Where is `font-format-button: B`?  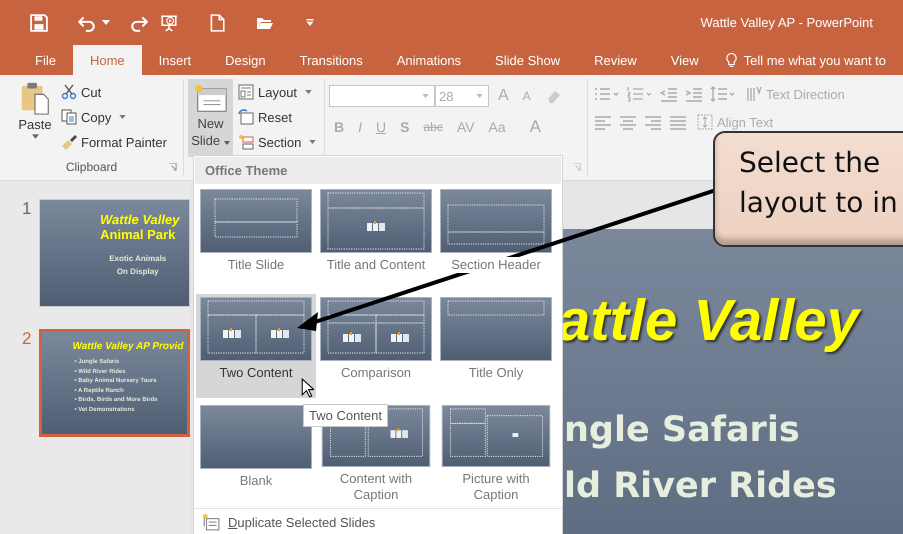 font-format-button: B is located at coordinates (339, 127).